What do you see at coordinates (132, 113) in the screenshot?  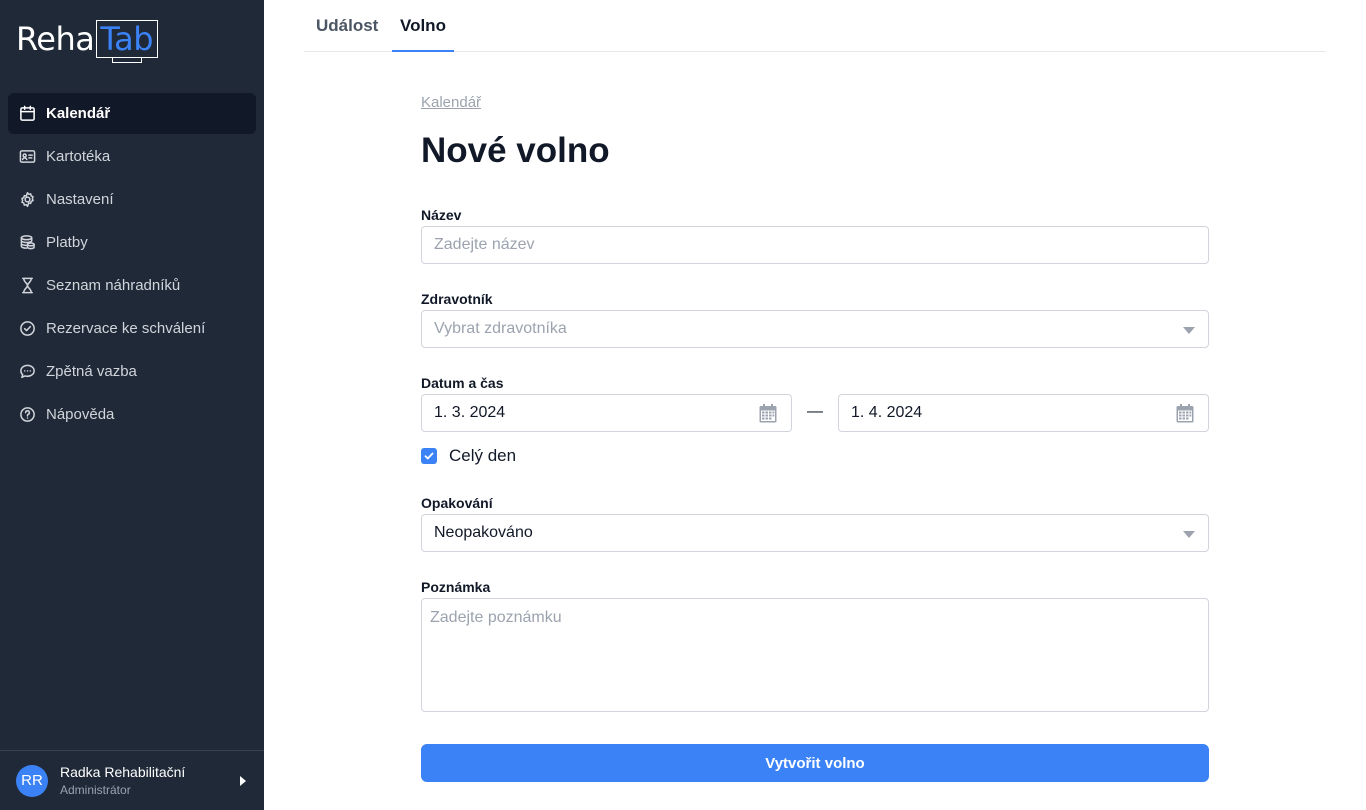 I see `sidebar-item-calendar: Kalendář` at bounding box center [132, 113].